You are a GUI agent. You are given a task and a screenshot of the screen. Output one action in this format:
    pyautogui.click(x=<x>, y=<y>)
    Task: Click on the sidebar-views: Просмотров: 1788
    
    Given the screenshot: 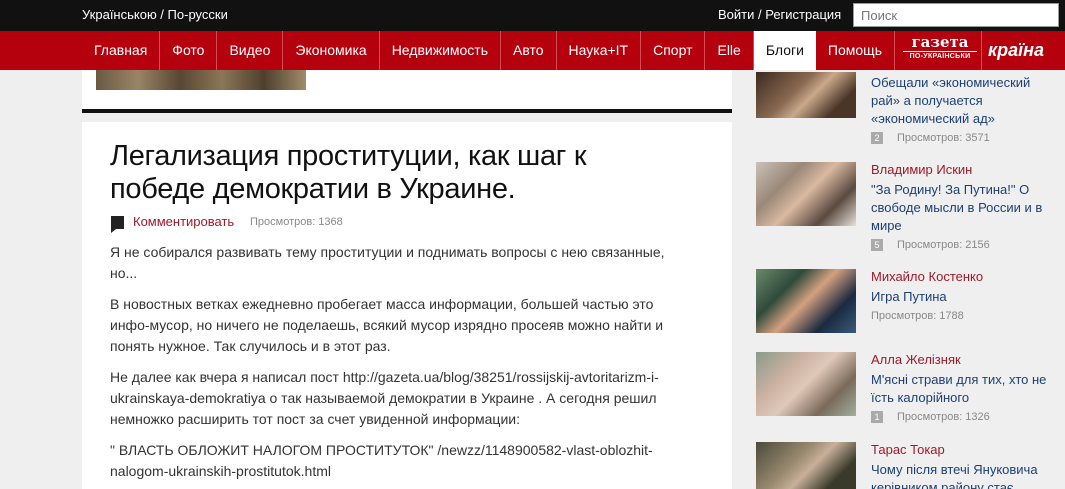 What is the action you would take?
    pyautogui.click(x=917, y=316)
    